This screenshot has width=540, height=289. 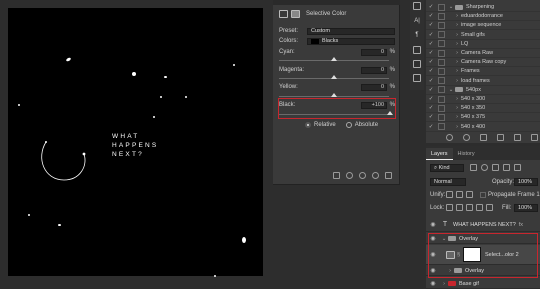 What do you see at coordinates (506, 167) in the screenshot?
I see `filter-shape-icon` at bounding box center [506, 167].